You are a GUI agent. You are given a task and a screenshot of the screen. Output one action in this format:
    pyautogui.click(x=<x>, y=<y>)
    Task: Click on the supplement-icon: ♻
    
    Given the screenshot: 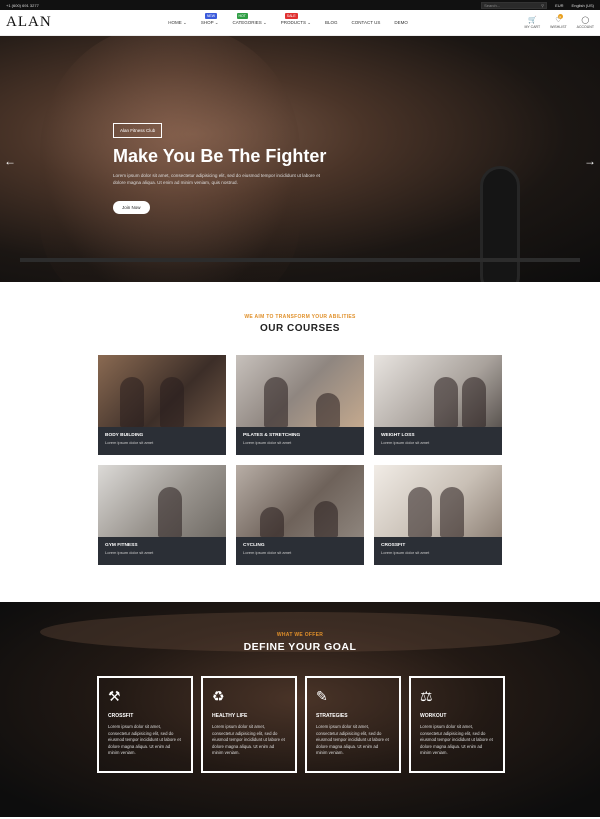 What is the action you would take?
    pyautogui.click(x=218, y=696)
    